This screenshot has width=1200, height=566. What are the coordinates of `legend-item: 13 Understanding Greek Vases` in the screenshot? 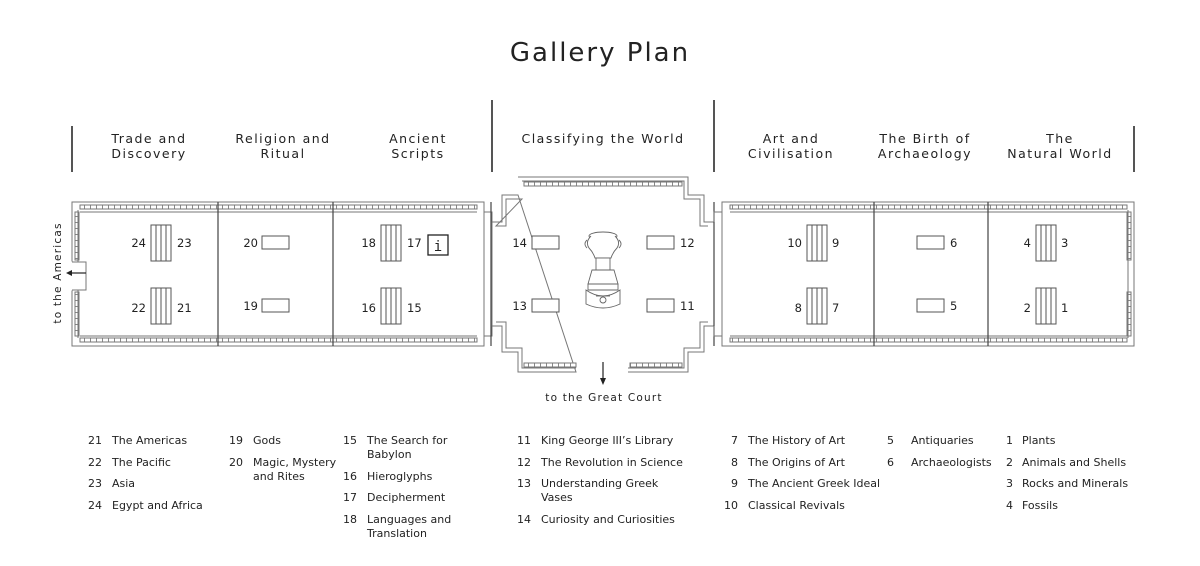 It's located at (604, 491).